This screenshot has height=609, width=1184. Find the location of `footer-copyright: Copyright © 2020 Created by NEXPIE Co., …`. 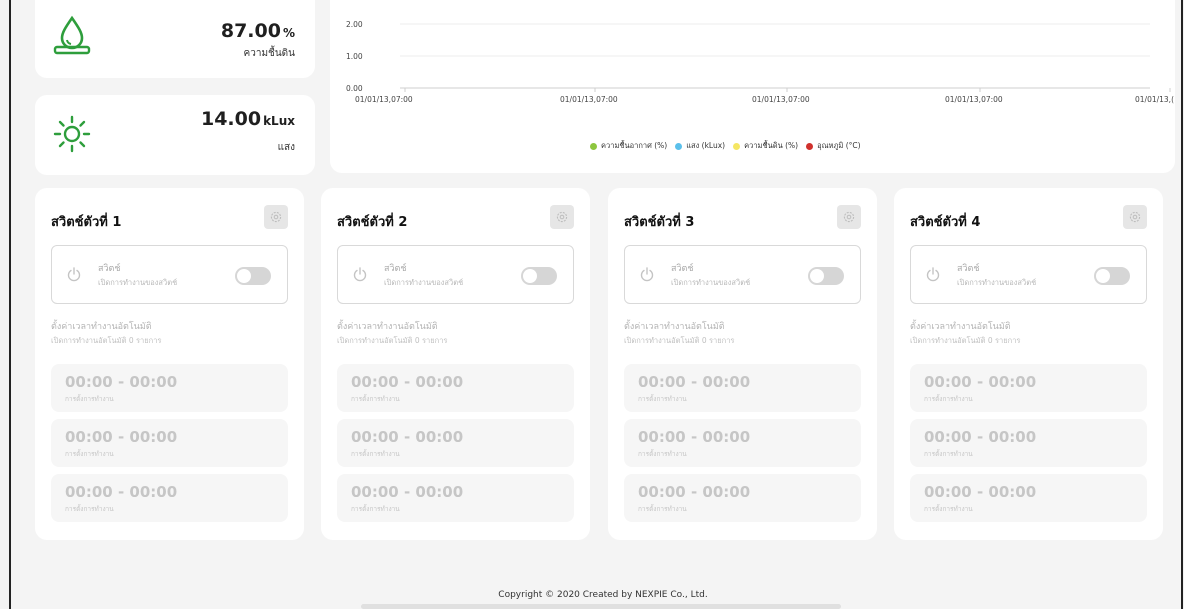

footer-copyright: Copyright © 2020 Created by NEXPIE Co., … is located at coordinates (603, 595).